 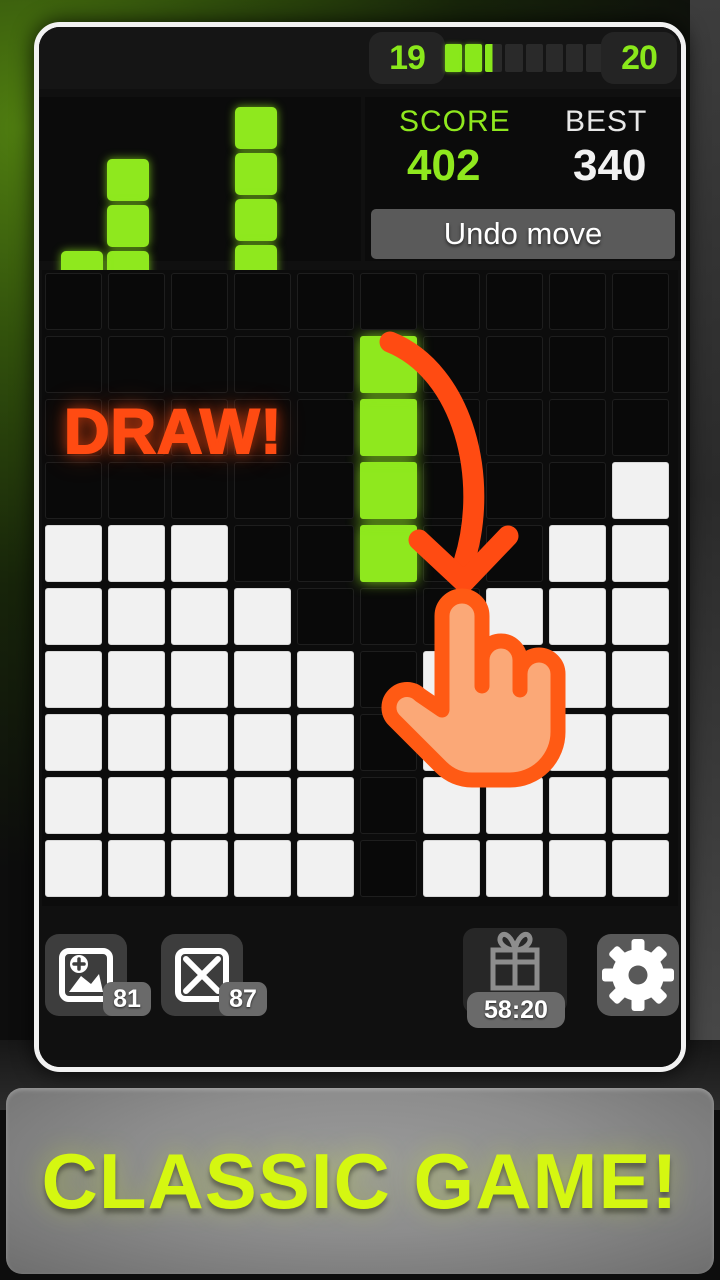 What do you see at coordinates (523, 234) in the screenshot?
I see `undo-move-button: Undo move` at bounding box center [523, 234].